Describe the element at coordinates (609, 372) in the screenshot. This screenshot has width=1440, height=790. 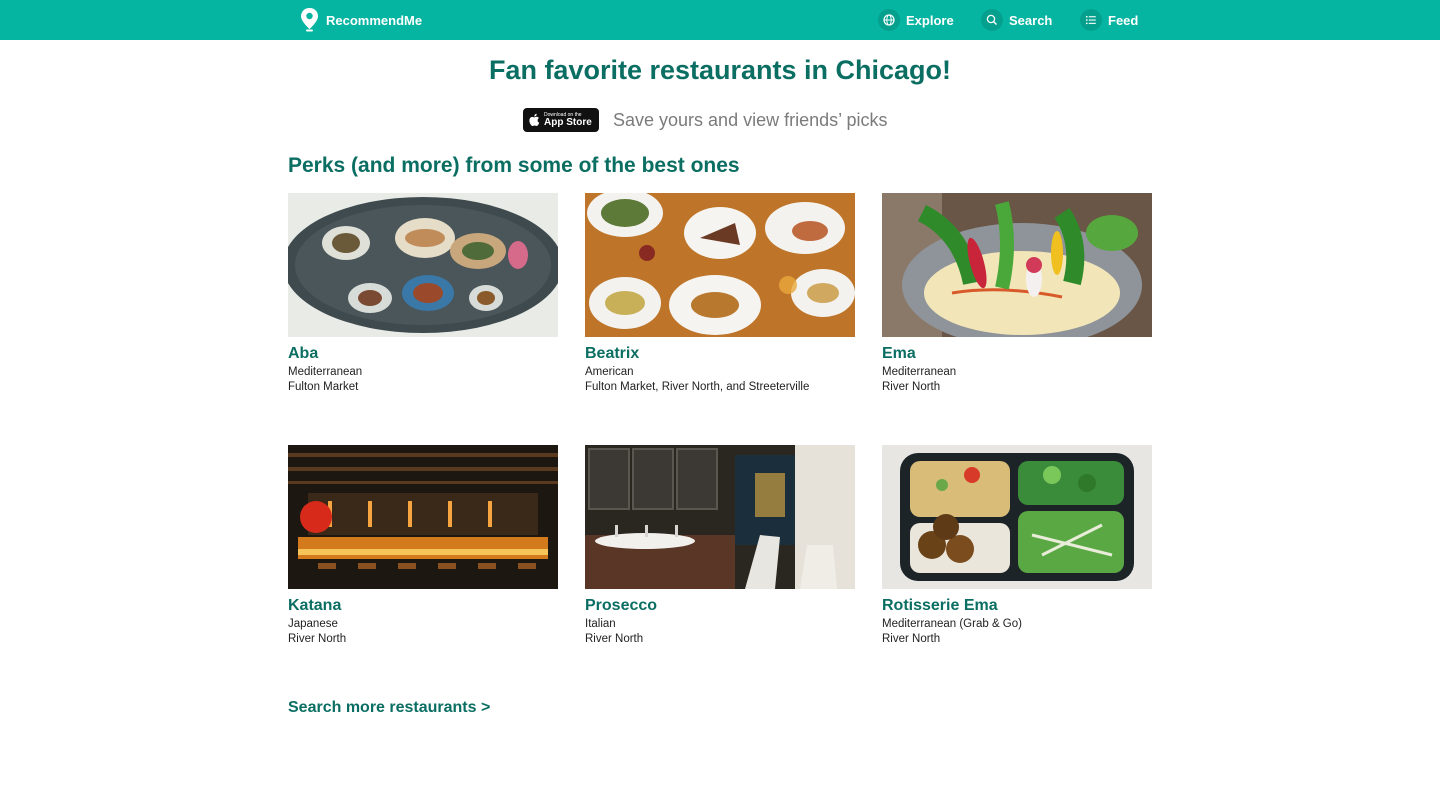
I see `restaurant-cuisine: American` at that location.